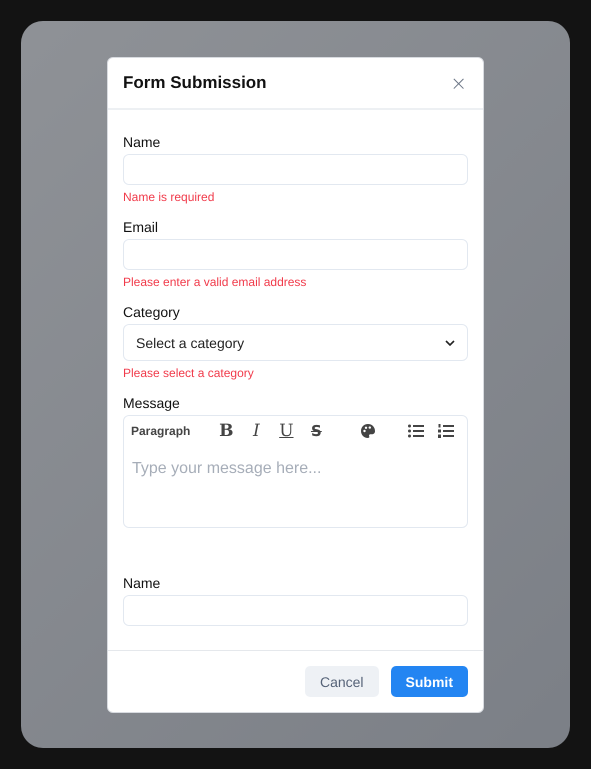  Describe the element at coordinates (416, 431) in the screenshot. I see `bullet-list-icon` at that location.